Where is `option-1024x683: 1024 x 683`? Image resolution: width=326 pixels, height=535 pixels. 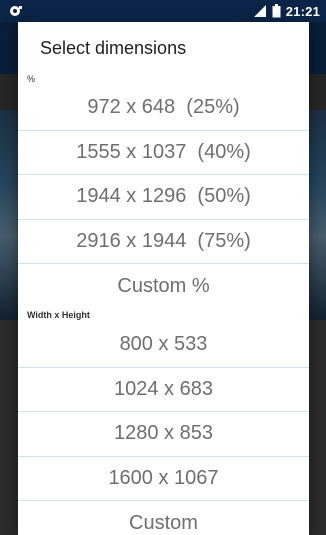
option-1024x683: 1024 x 683 is located at coordinates (163, 390).